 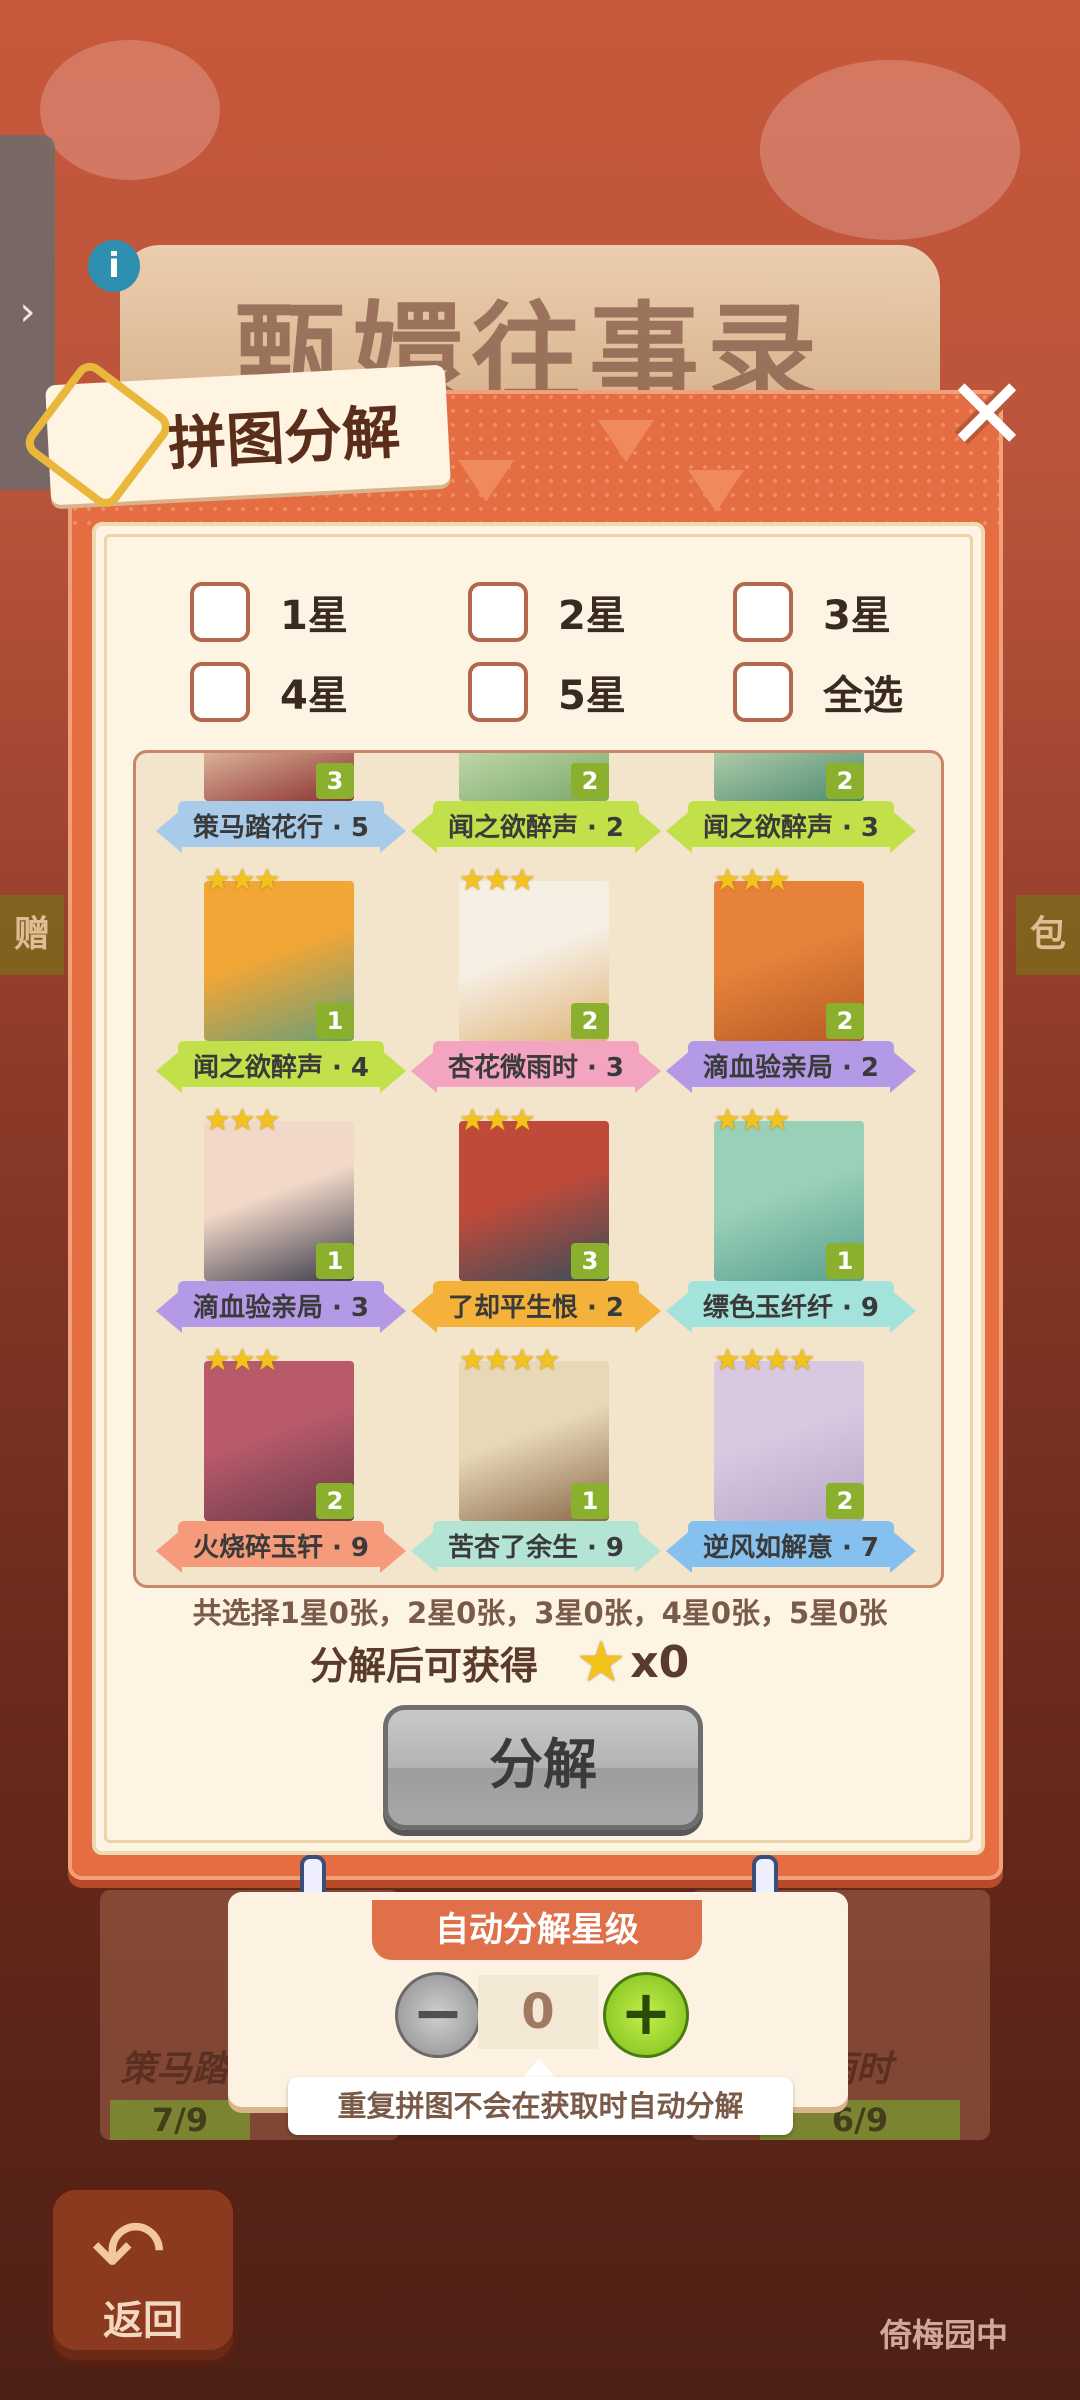 I want to click on bg-progress-left: 7/9, so click(x=180, y=2120).